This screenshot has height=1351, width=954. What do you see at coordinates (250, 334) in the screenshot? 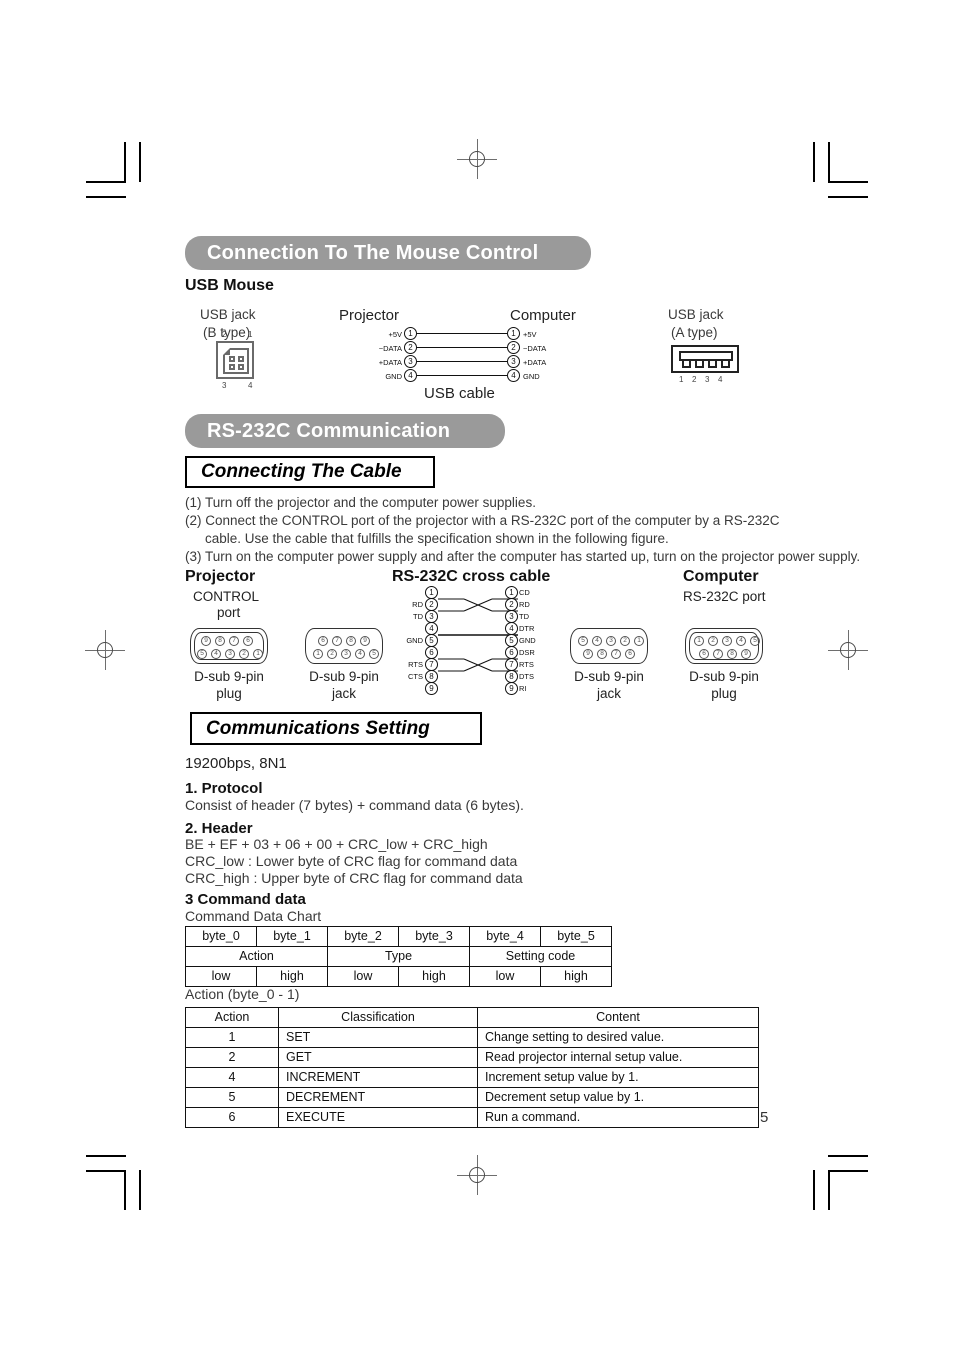
I see `usb-jack-b-pin-1: 1` at bounding box center [250, 334].